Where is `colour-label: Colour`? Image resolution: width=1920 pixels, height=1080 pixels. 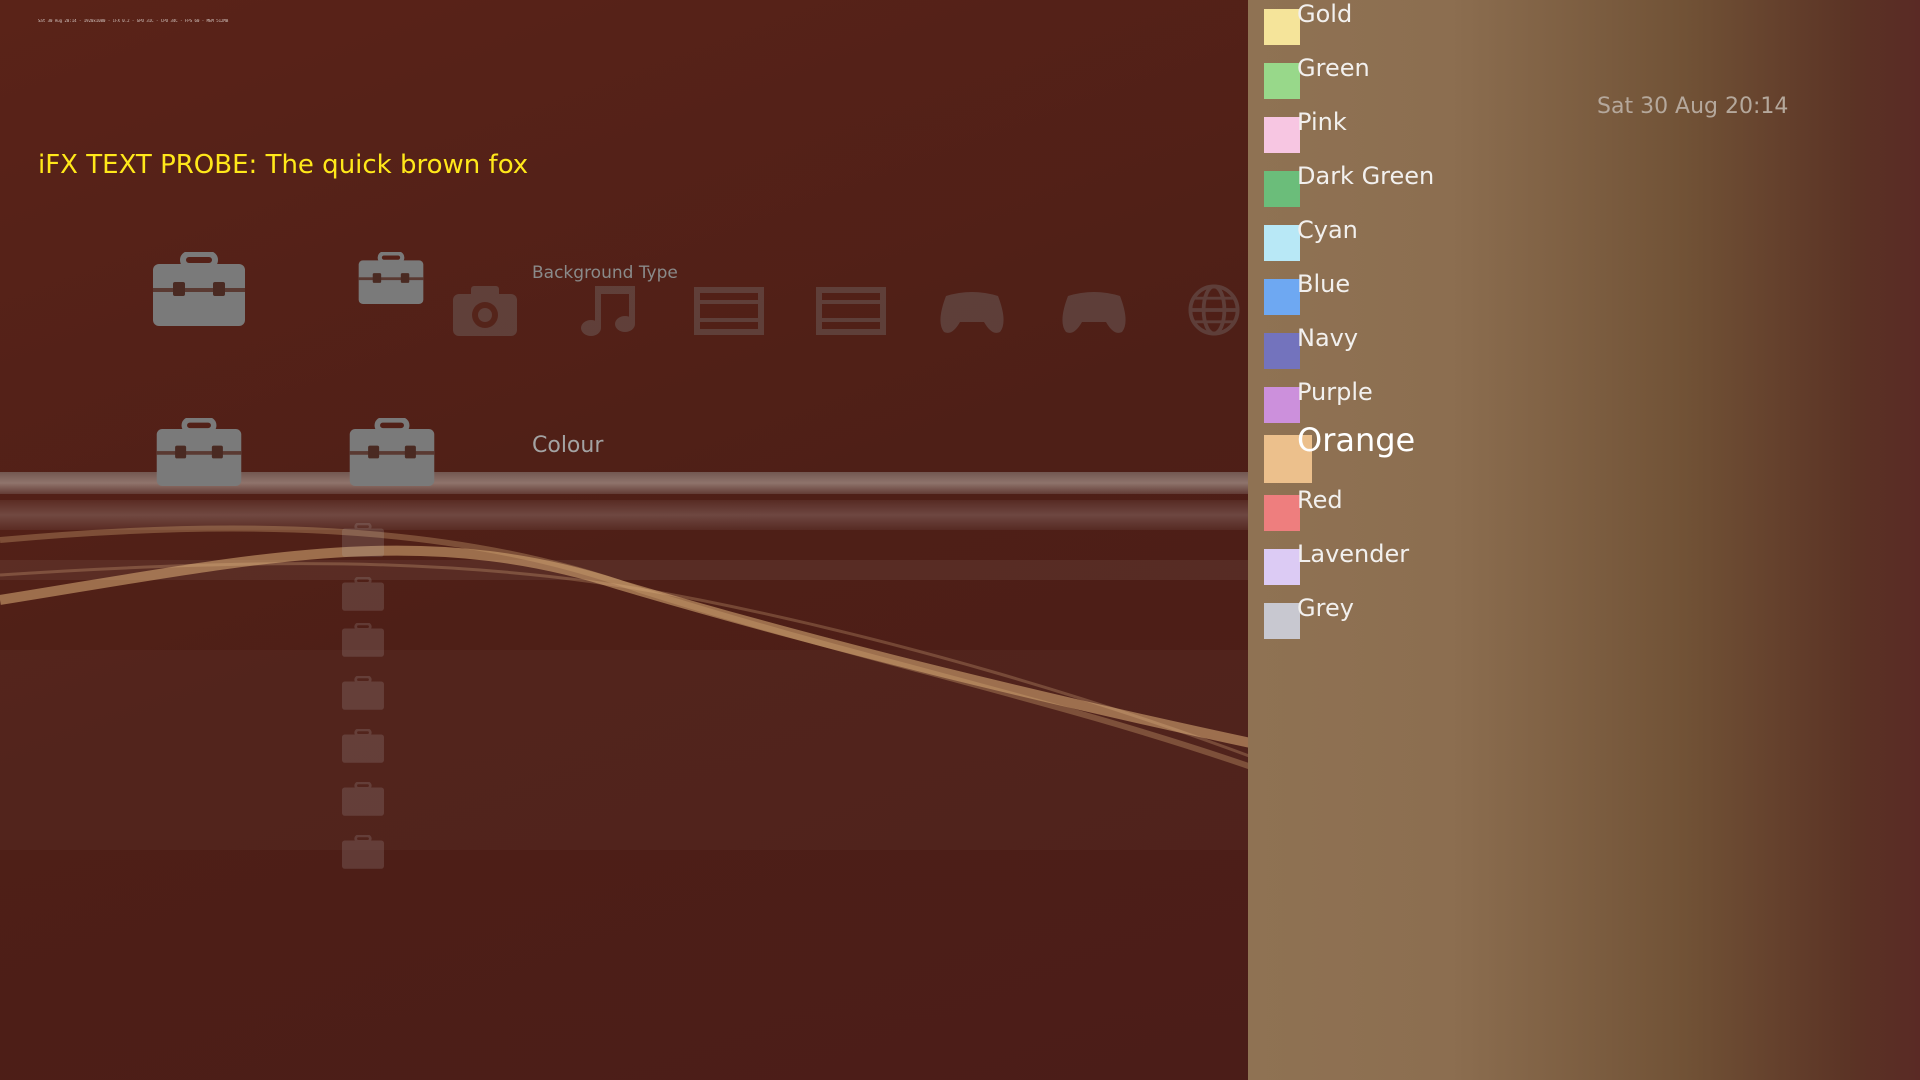
colour-label: Colour is located at coordinates (567, 445).